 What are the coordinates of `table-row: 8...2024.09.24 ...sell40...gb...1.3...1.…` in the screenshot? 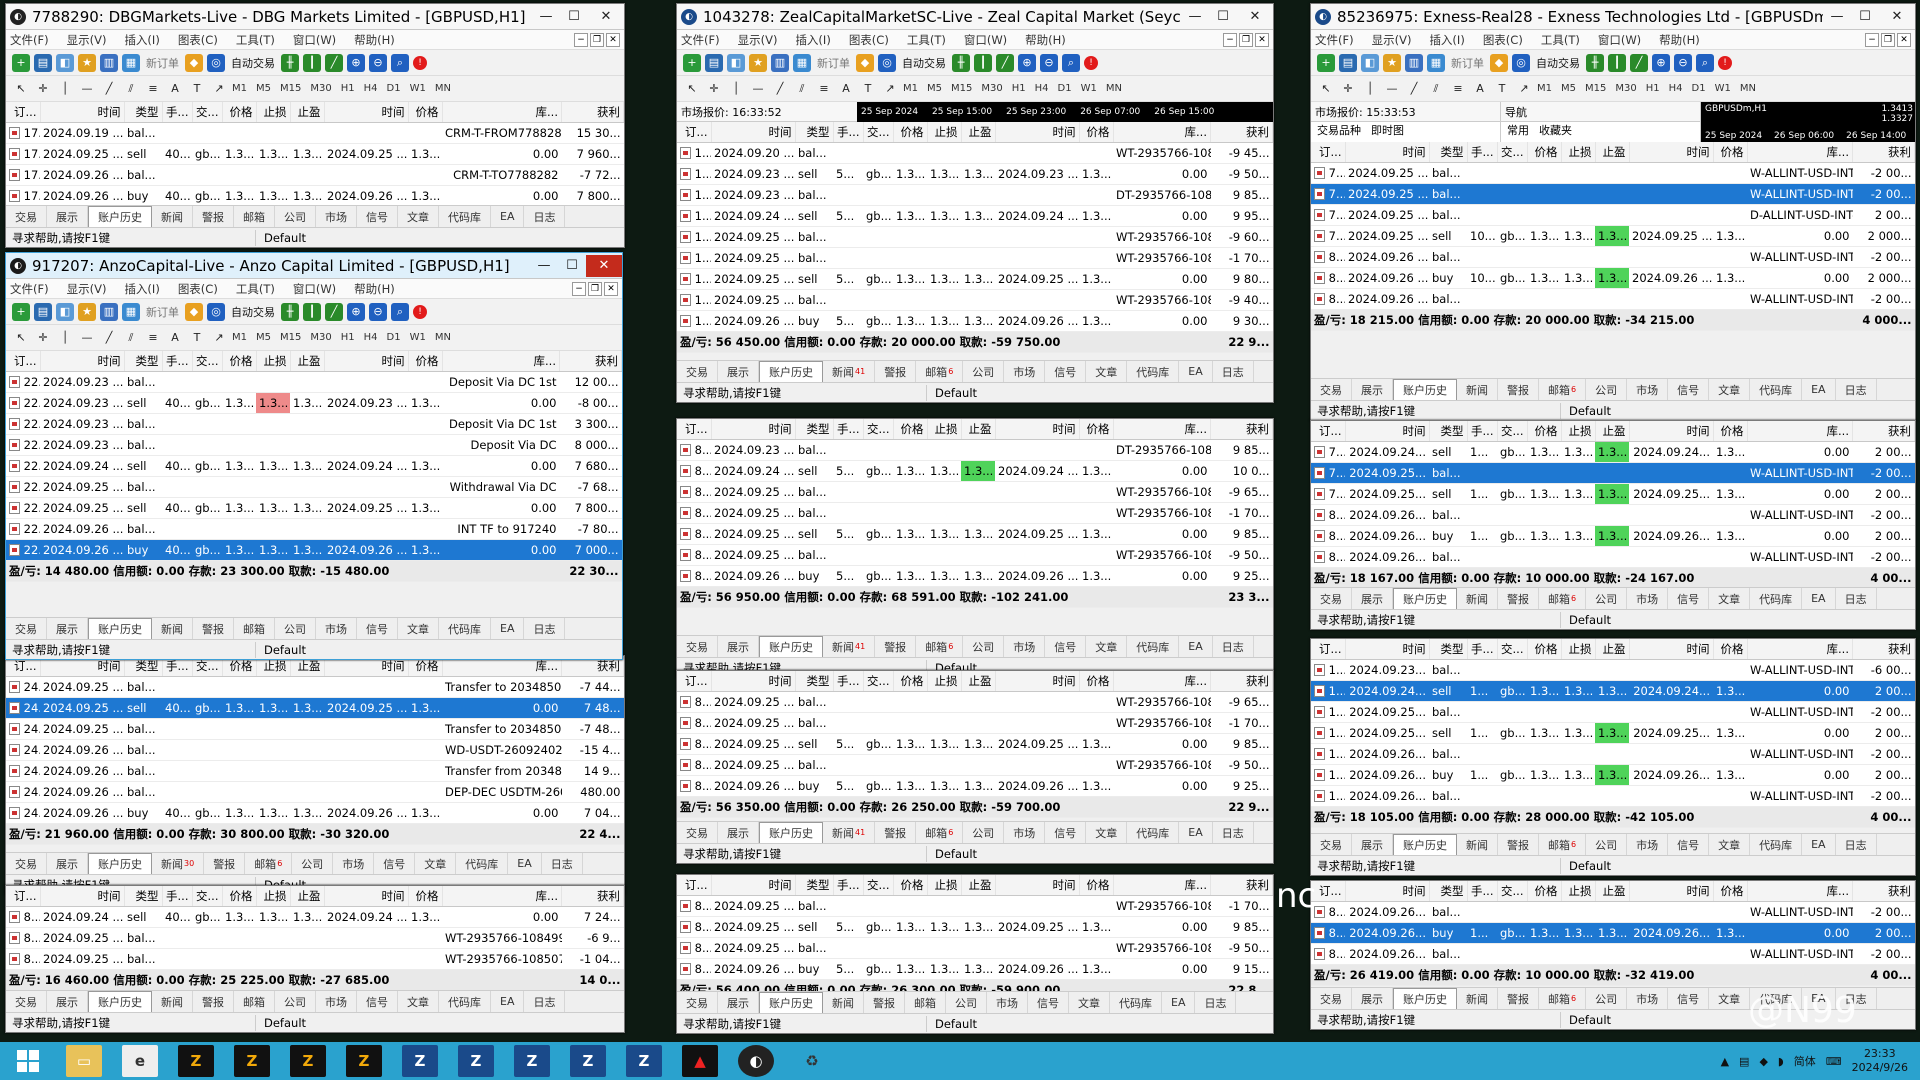 It's located at (315, 917).